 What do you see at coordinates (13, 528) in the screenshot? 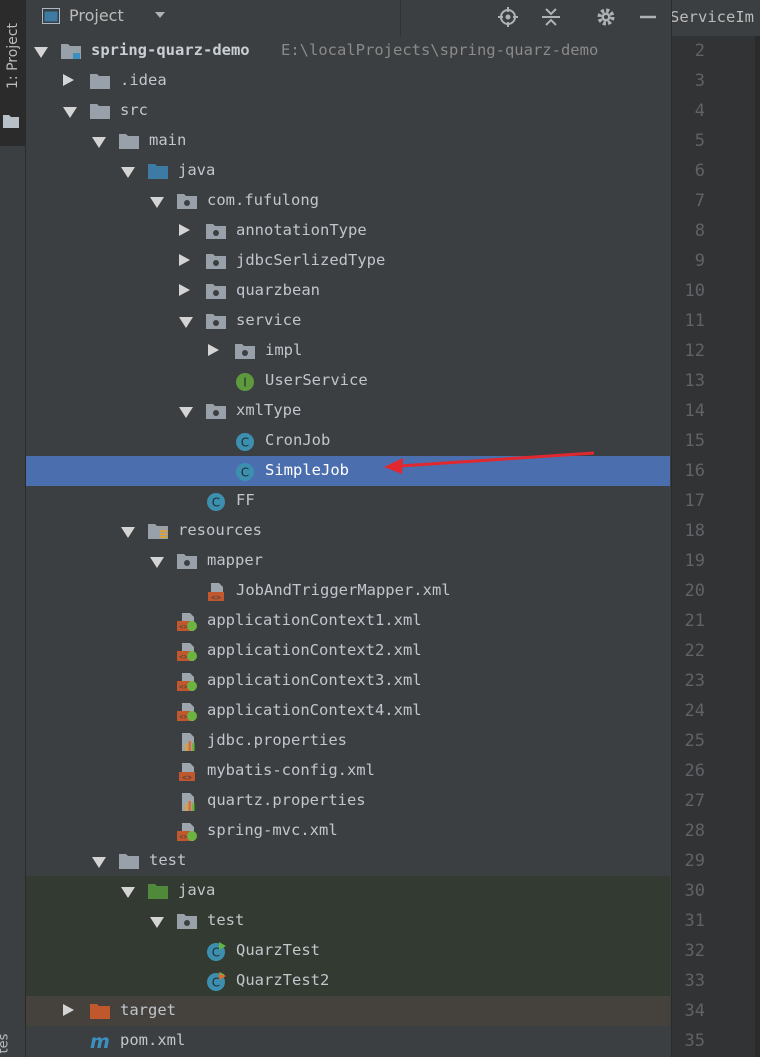
I see `tool-window-stripe: 1: Project tes` at bounding box center [13, 528].